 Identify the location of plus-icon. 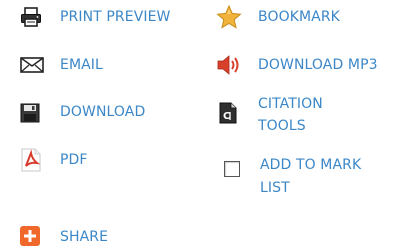
(30, 236).